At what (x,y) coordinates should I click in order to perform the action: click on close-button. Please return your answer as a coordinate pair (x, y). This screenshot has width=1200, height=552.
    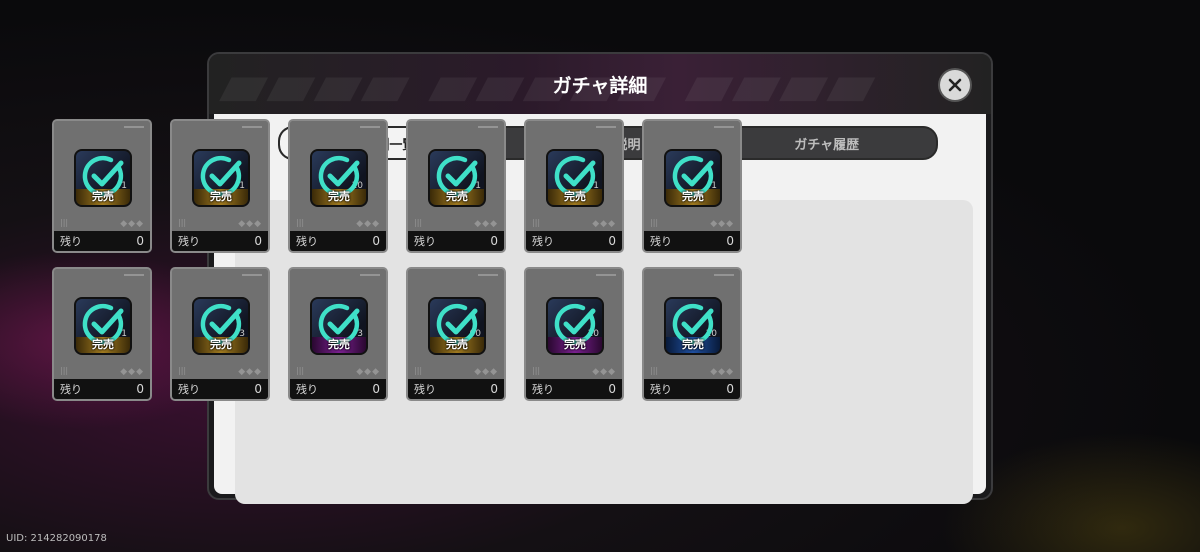
    Looking at the image, I should click on (955, 85).